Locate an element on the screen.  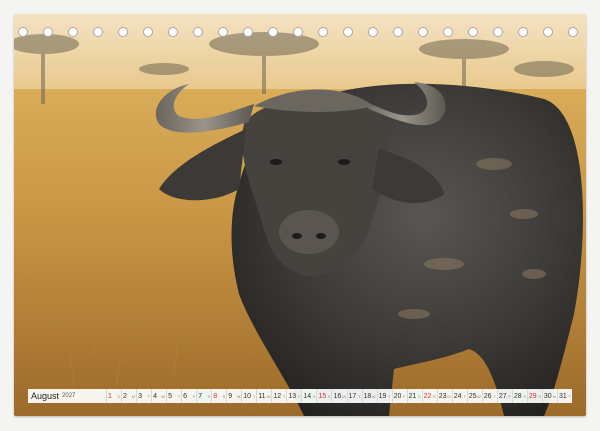
day-cell: 5T is located at coordinates (173, 396).